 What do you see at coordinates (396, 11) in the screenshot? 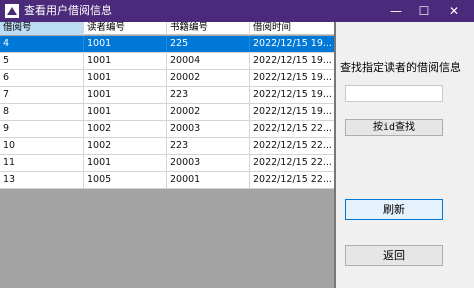
I see `minimize-button: —` at bounding box center [396, 11].